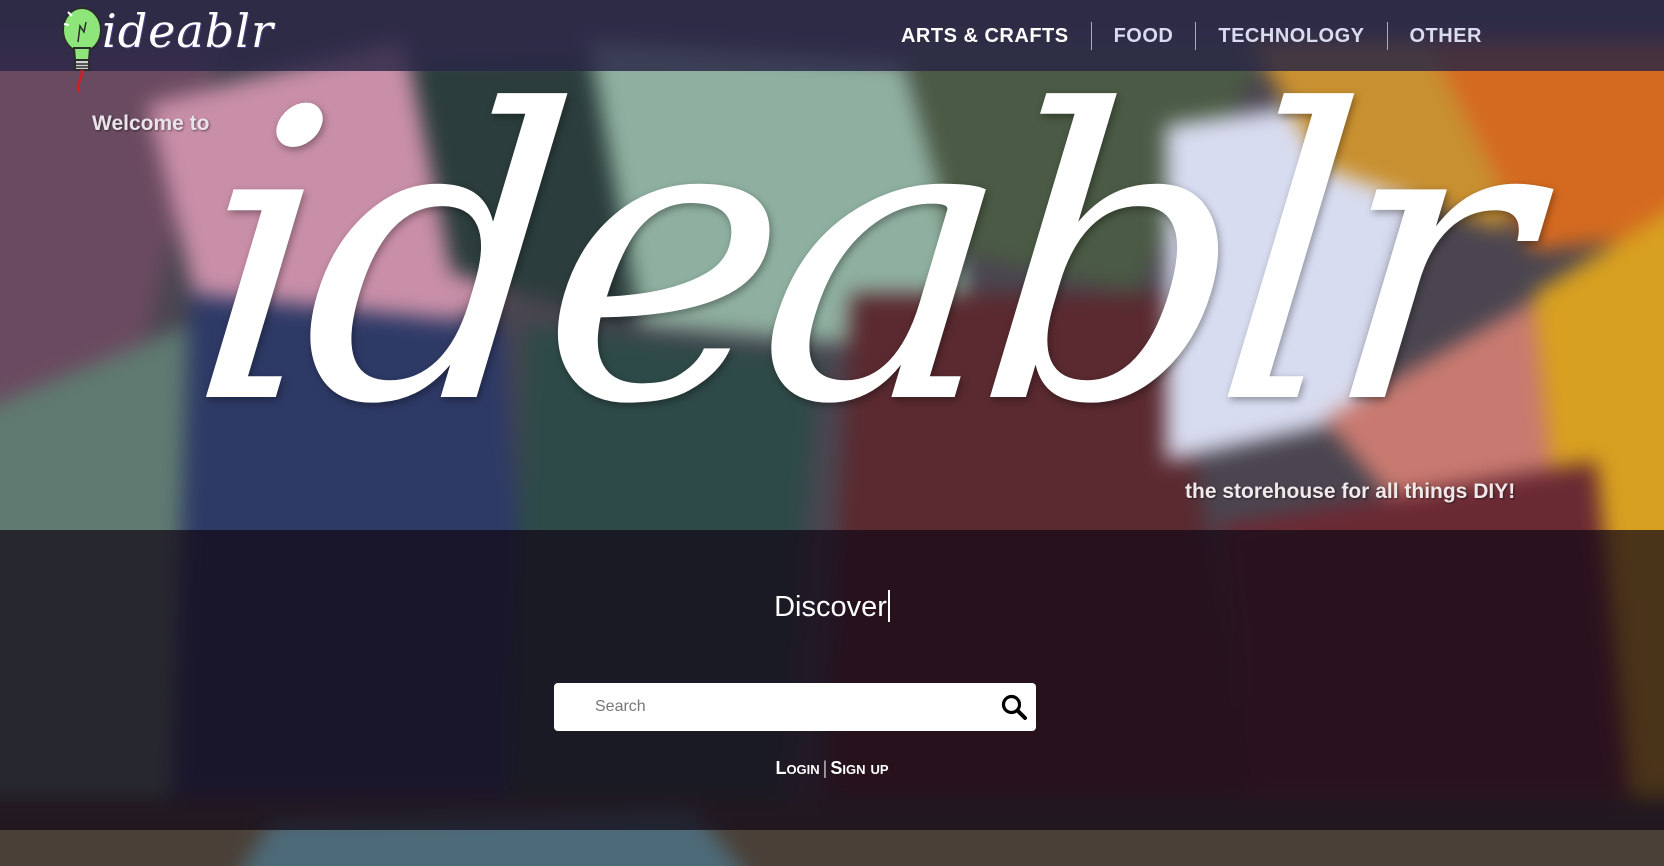 Image resolution: width=1664 pixels, height=866 pixels. Describe the element at coordinates (1014, 707) in the screenshot. I see `search-icon` at that location.